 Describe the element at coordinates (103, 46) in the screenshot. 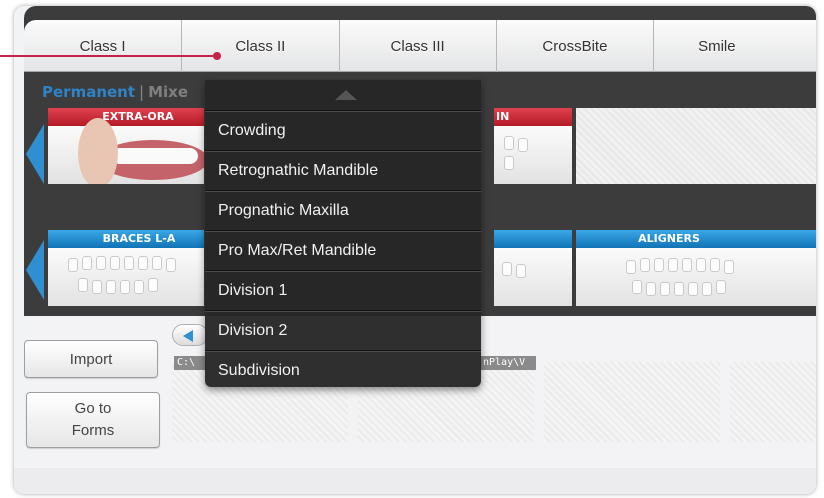

I see `tab-class-1: Class I` at that location.